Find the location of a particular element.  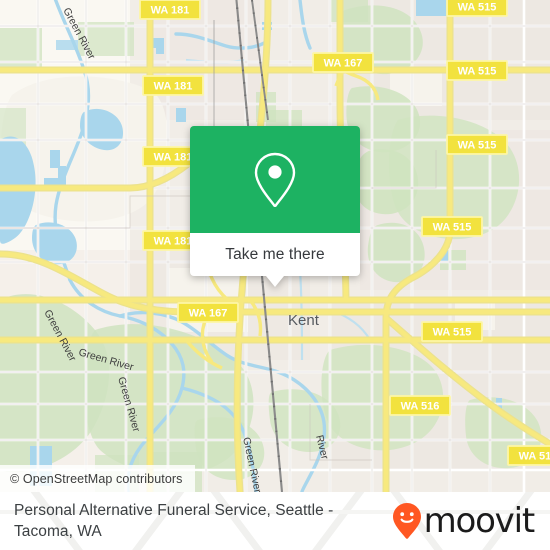

city-labels: Kent is located at coordinates (304, 320).